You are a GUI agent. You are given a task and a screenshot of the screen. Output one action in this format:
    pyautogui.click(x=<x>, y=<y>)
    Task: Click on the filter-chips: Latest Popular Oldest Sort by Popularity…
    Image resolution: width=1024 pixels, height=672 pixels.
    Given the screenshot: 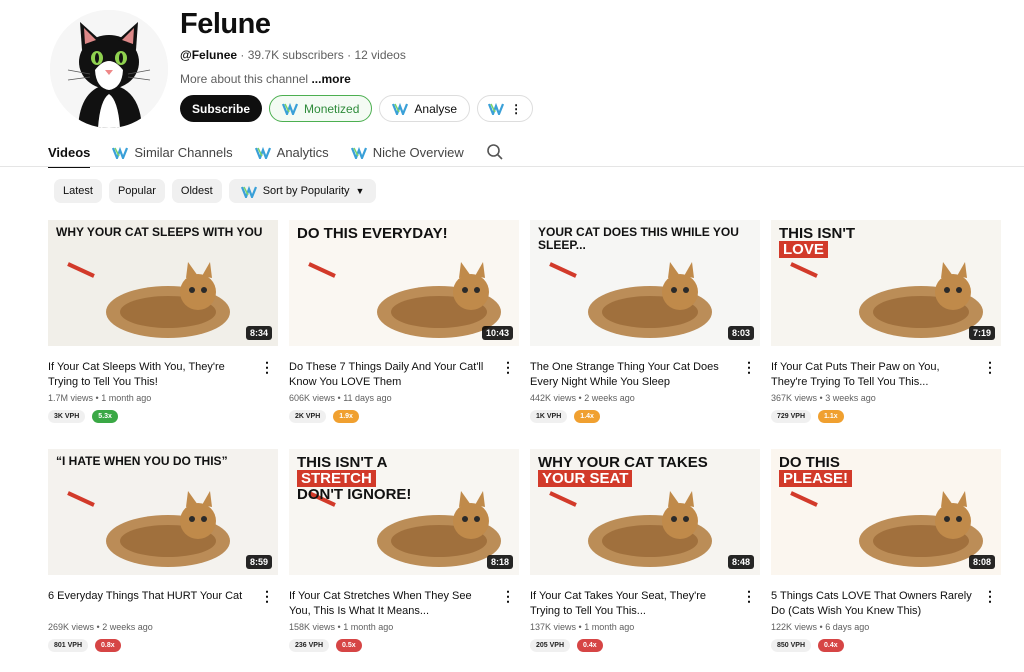 What is the action you would take?
    pyautogui.click(x=215, y=191)
    